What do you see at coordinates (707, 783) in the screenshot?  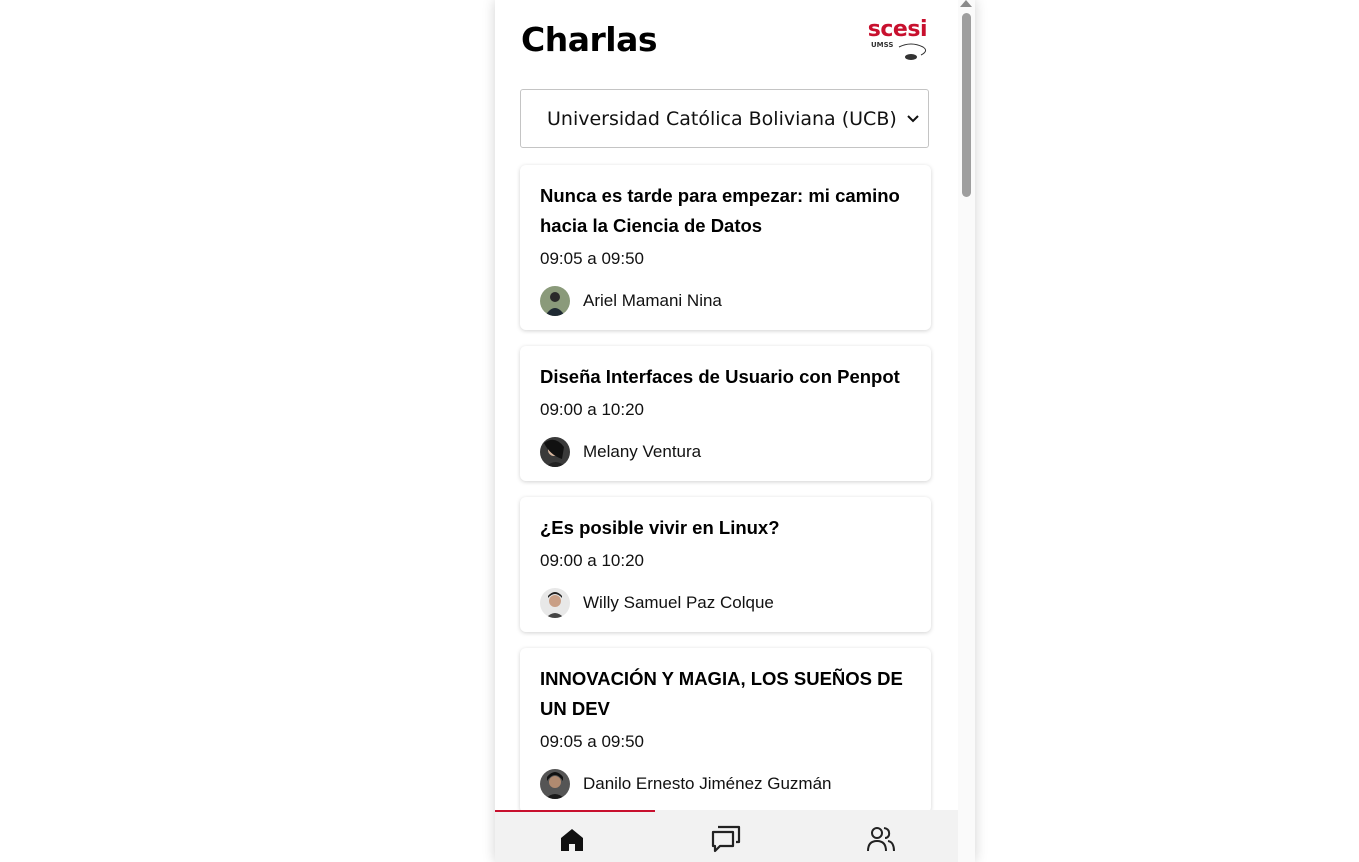 I see `speaker-name: Danilo Ernesto Jiménez Guzmán` at bounding box center [707, 783].